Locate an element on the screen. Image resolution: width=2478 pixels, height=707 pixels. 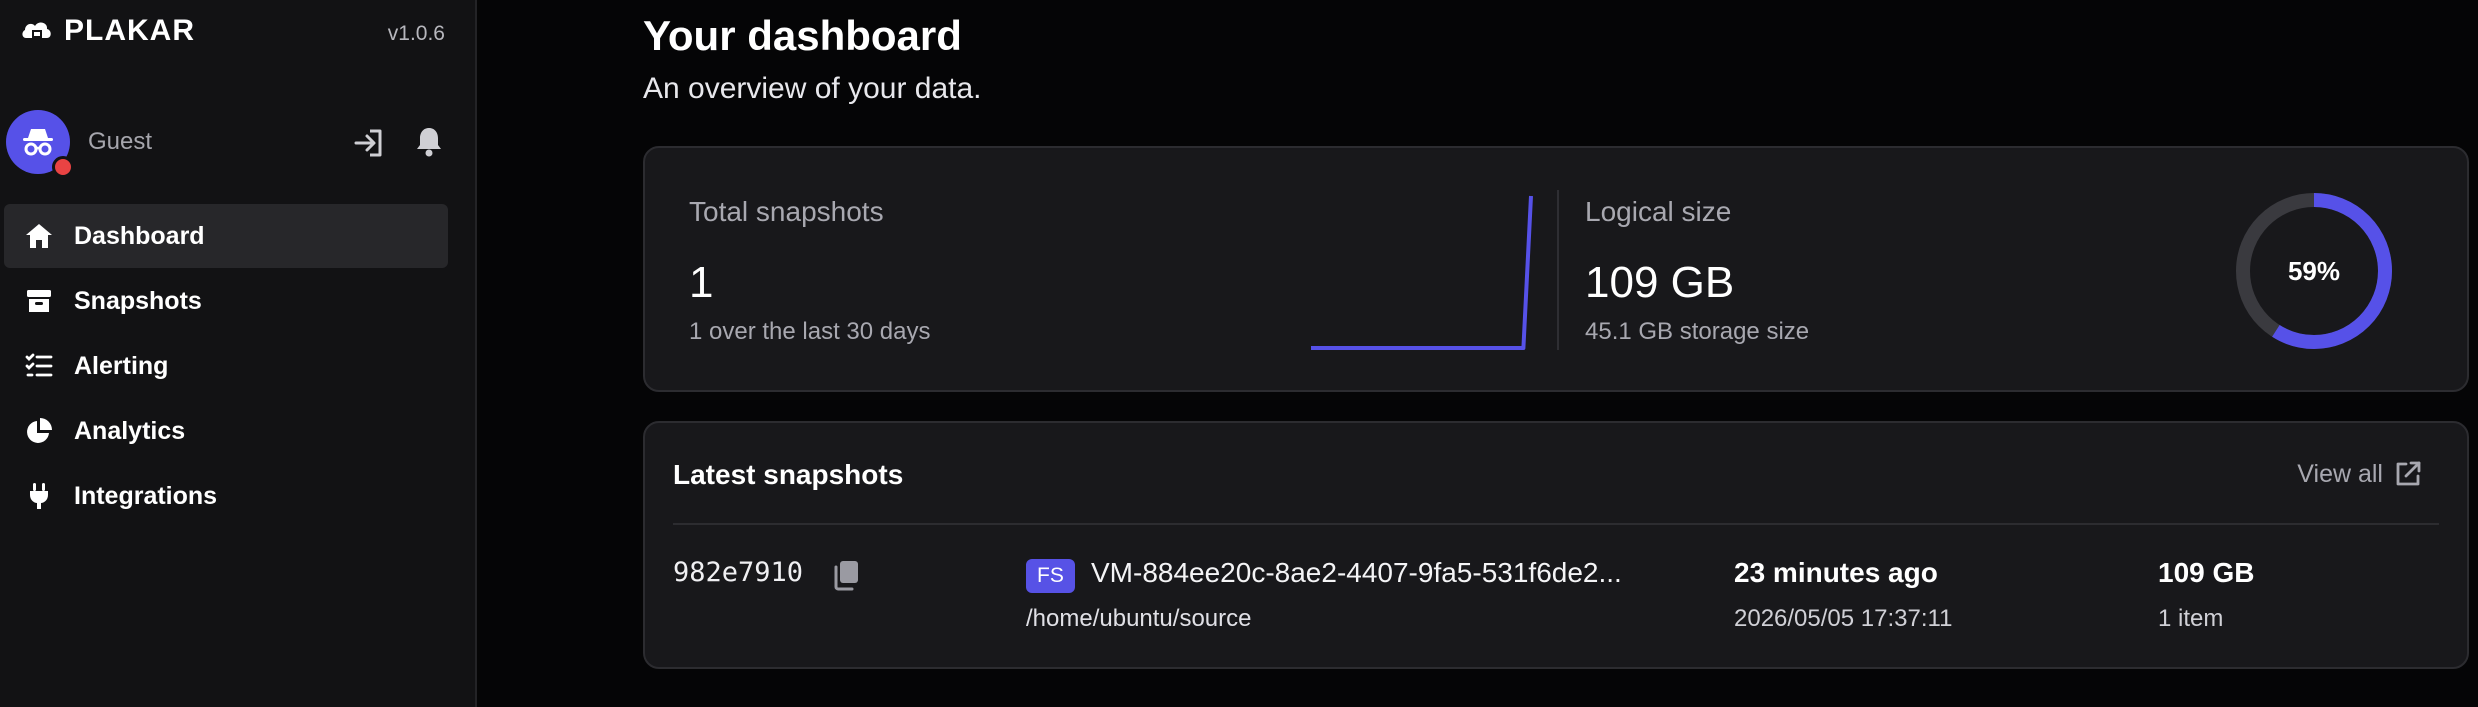
source-type-badge: FS is located at coordinates (1050, 576).